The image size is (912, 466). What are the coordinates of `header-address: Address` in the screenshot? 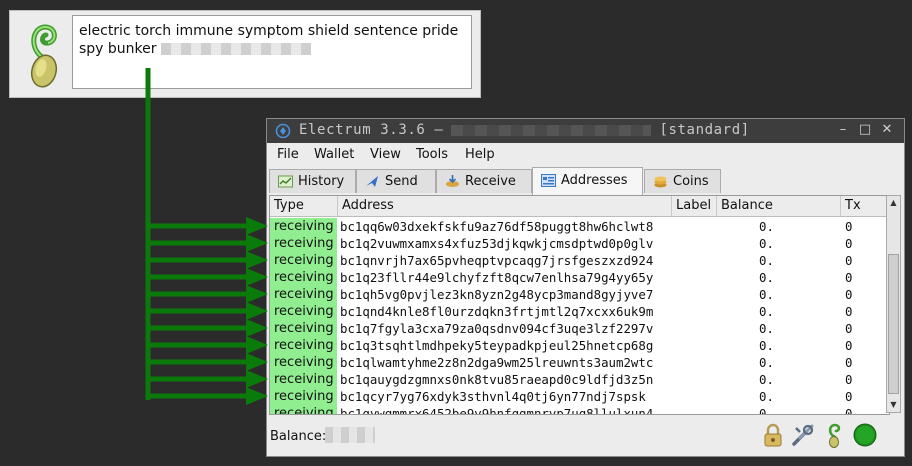 It's located at (505, 206).